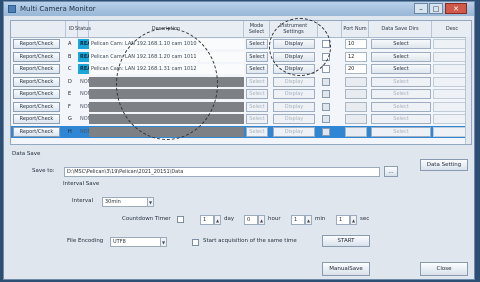  Describe the element at coordinates (83, 29) in the screenshot. I see `header-status: Status` at that location.